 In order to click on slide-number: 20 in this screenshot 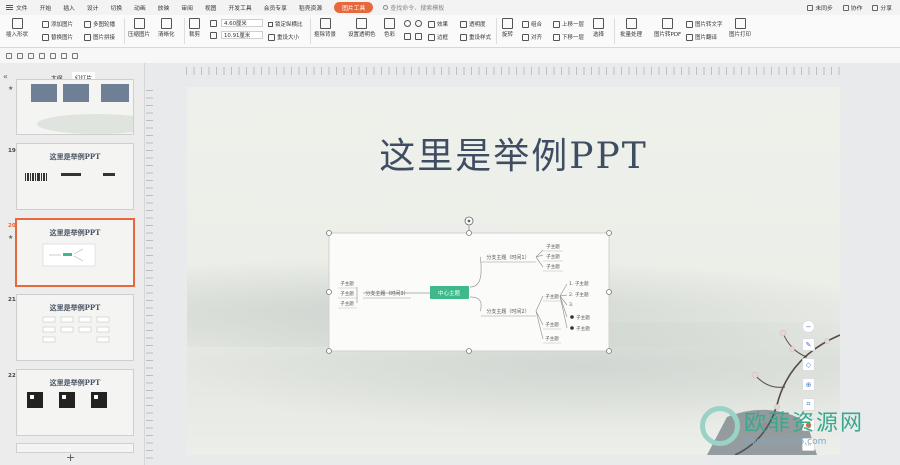, I will do `click(12, 226)`.